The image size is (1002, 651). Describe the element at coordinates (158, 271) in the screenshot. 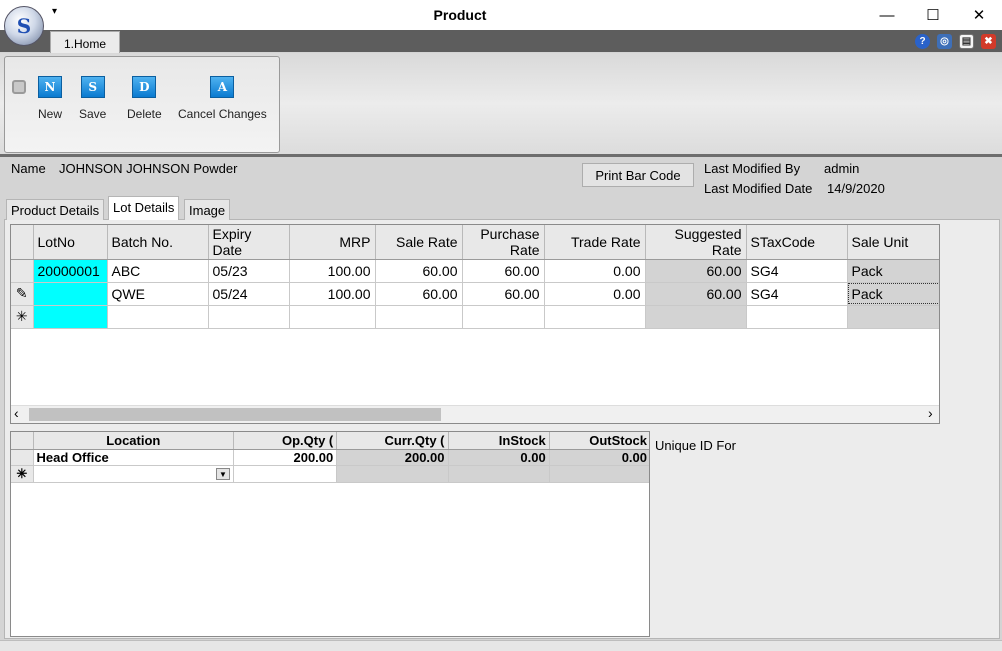

I see `cell-batch-no: ABC` at that location.